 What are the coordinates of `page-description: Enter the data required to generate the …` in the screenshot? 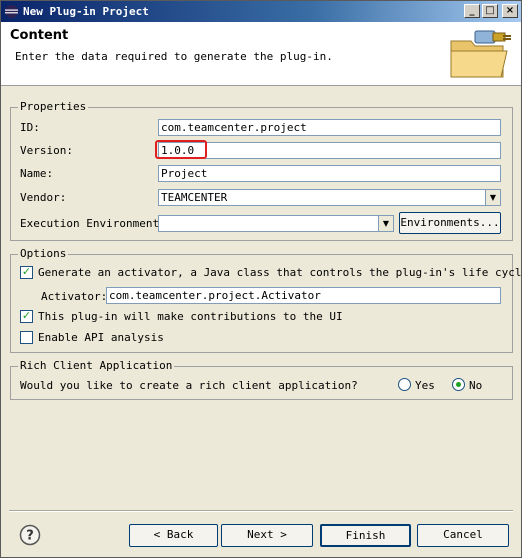 It's located at (174, 56).